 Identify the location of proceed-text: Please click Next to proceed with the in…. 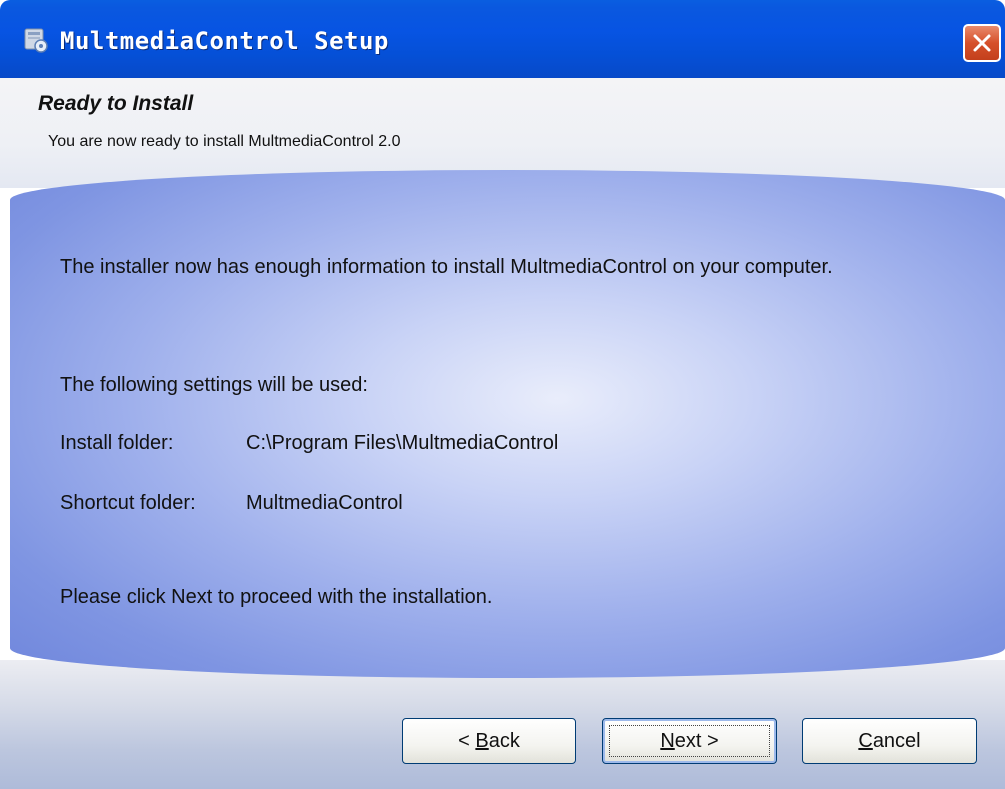
(276, 597).